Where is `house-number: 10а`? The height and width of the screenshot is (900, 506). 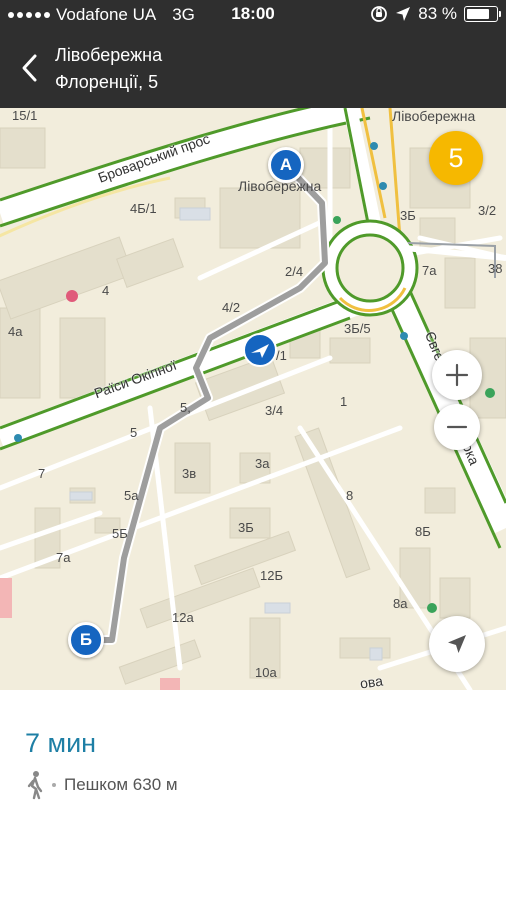 house-number: 10а is located at coordinates (266, 672).